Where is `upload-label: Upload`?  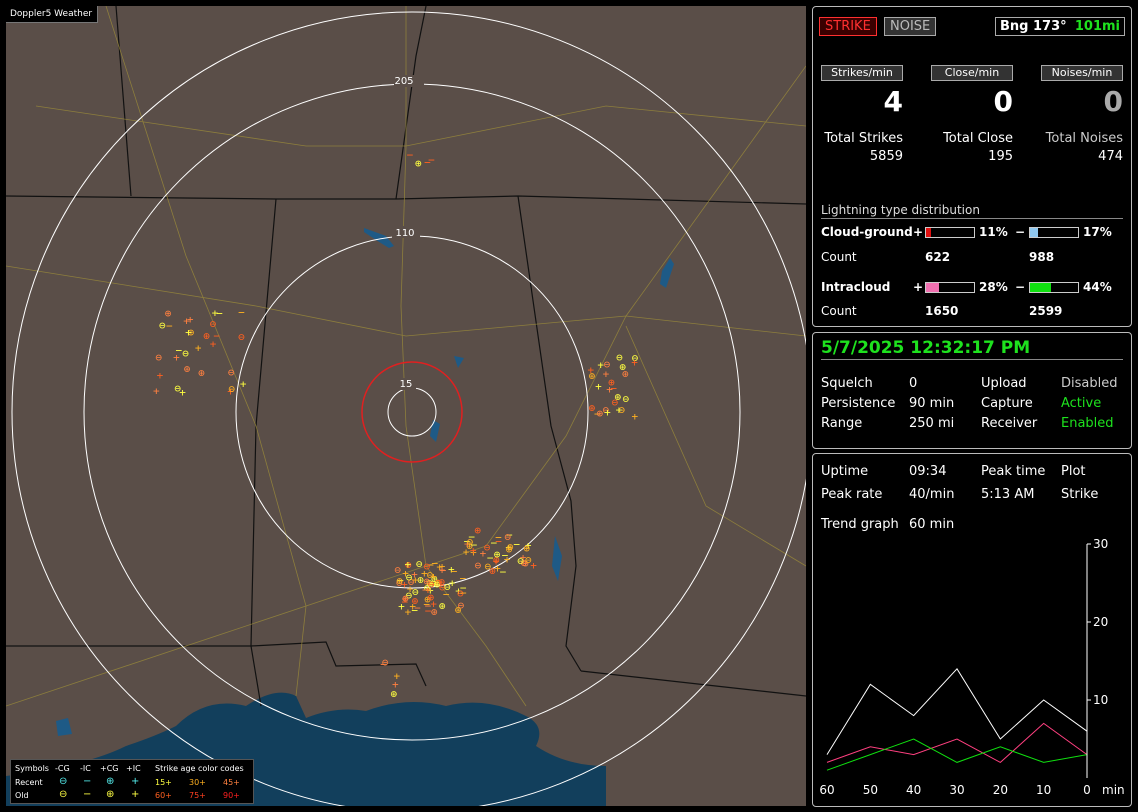
upload-label: Upload is located at coordinates (1004, 383).